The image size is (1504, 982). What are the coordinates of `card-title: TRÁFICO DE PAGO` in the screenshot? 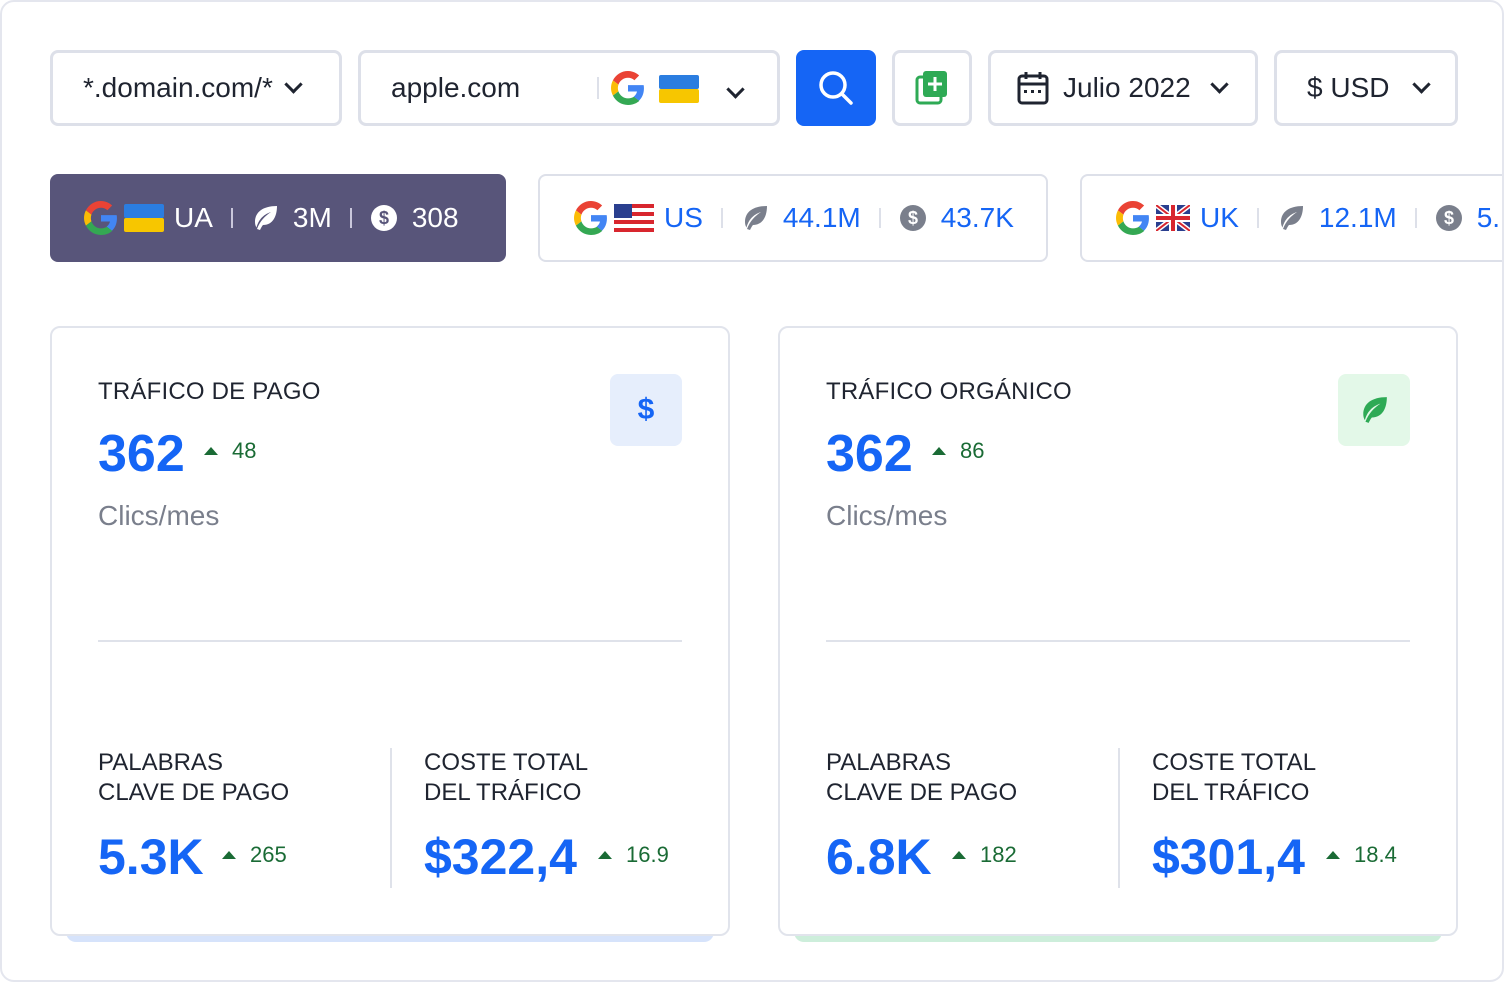 It's located at (209, 391).